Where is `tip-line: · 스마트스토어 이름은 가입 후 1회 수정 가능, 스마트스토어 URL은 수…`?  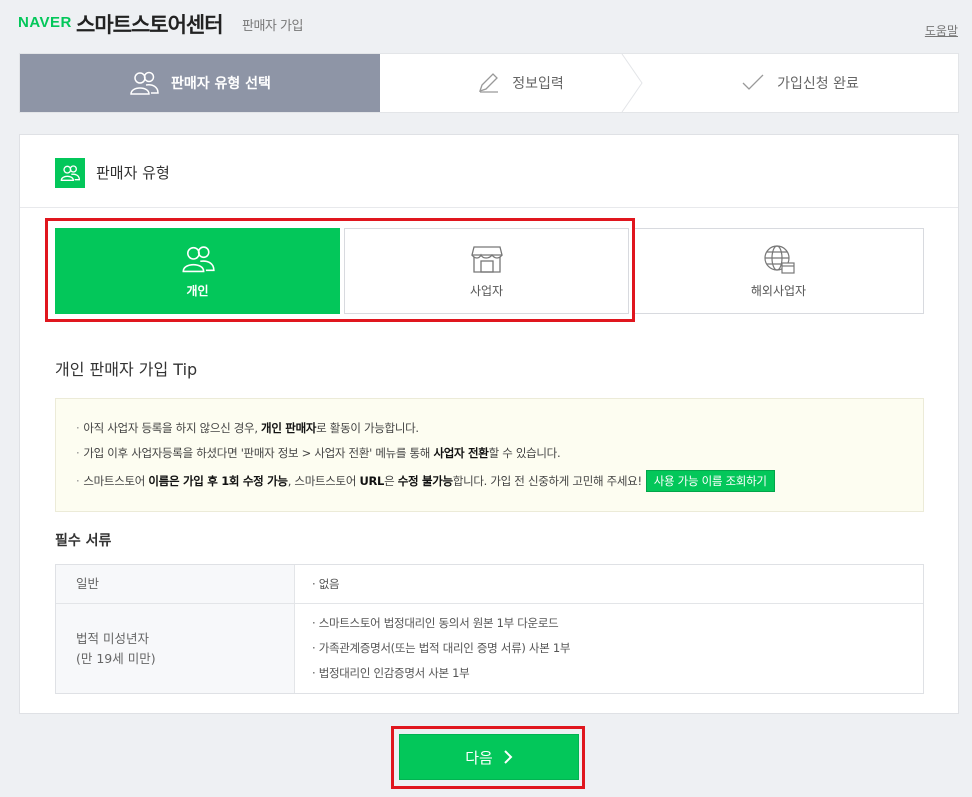 tip-line: · 스마트스토어 이름은 가입 후 1회 수정 가능, 스마트스토어 URL은 수… is located at coordinates (499, 482).